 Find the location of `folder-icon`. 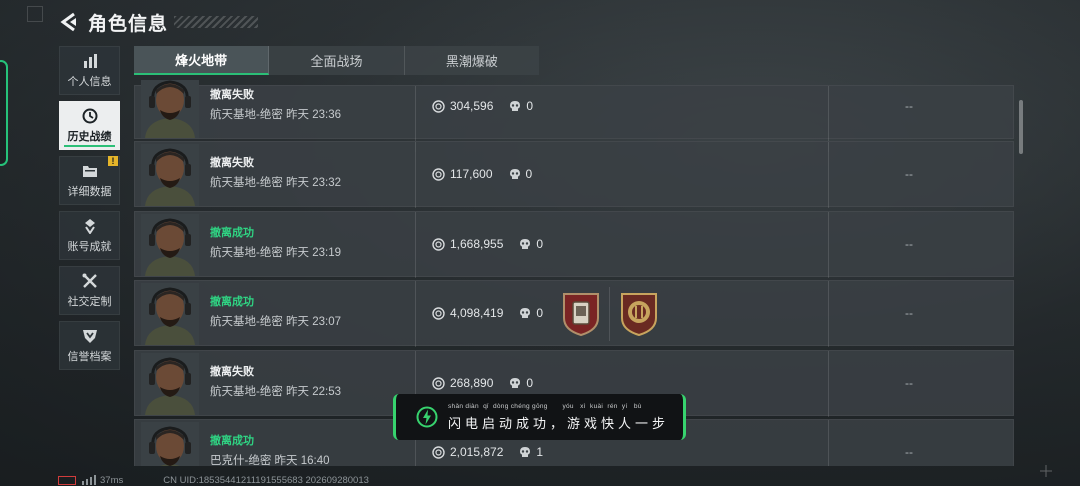

folder-icon is located at coordinates (89, 171).